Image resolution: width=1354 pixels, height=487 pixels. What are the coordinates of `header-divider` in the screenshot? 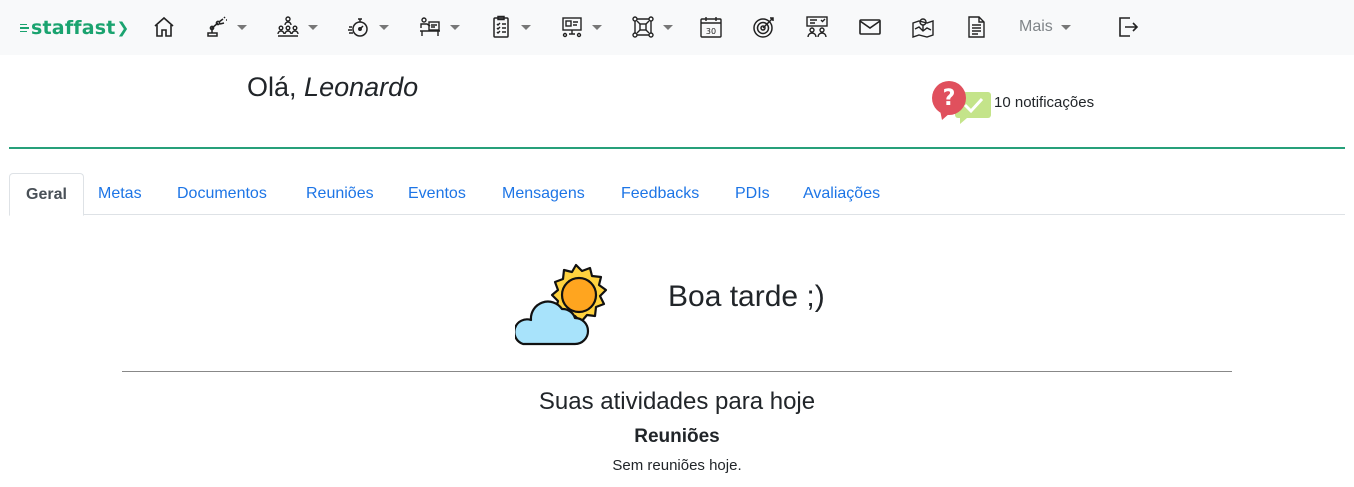 It's located at (677, 148).